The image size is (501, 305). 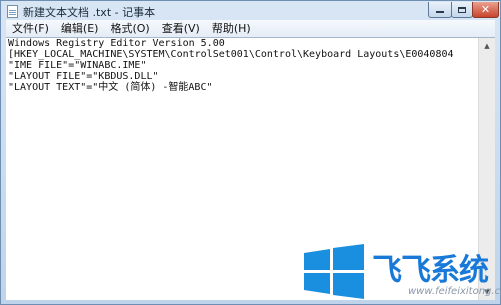 I want to click on watermark: 飞飞系统 www.feifeixitong.com, so click(x=400, y=274).